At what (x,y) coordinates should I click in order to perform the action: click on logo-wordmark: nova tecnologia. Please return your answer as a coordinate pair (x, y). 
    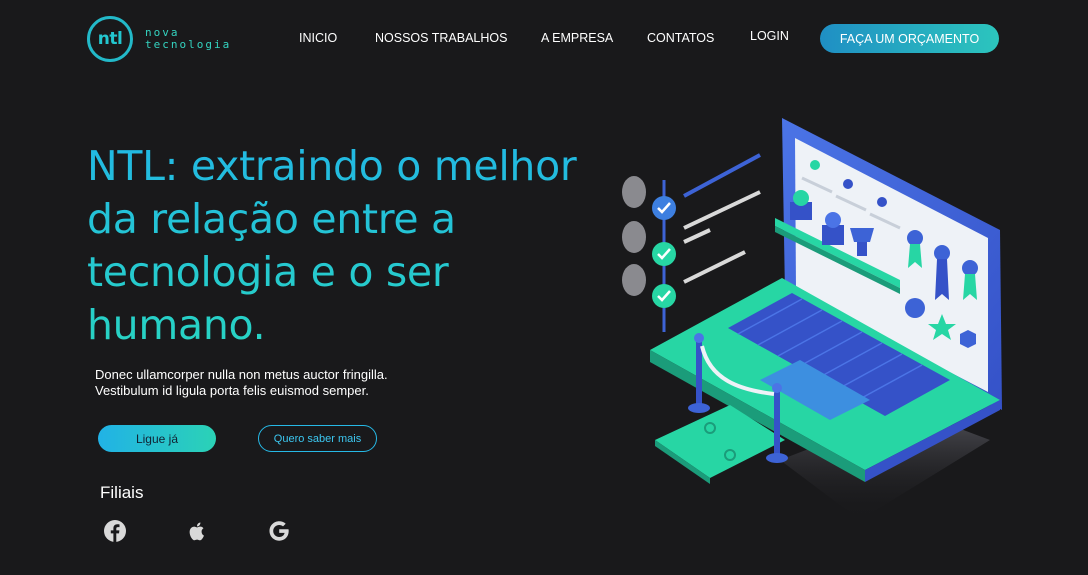
    Looking at the image, I should click on (188, 39).